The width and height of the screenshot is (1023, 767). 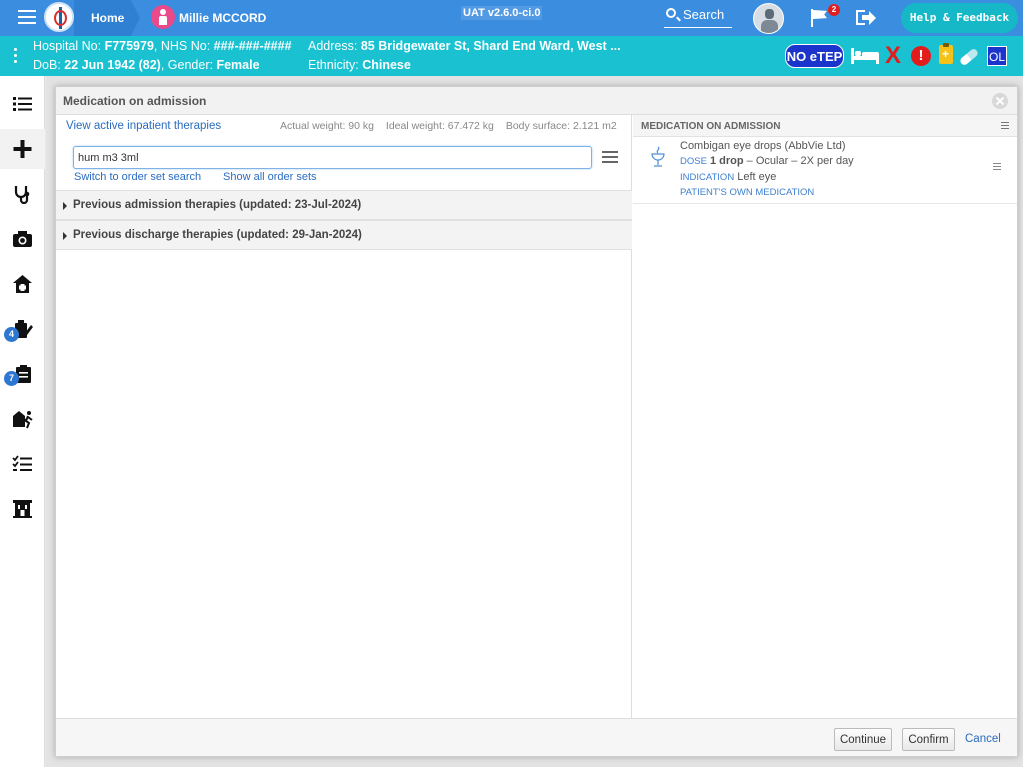 I want to click on dialog-title: Medication on admission, so click(x=135, y=101).